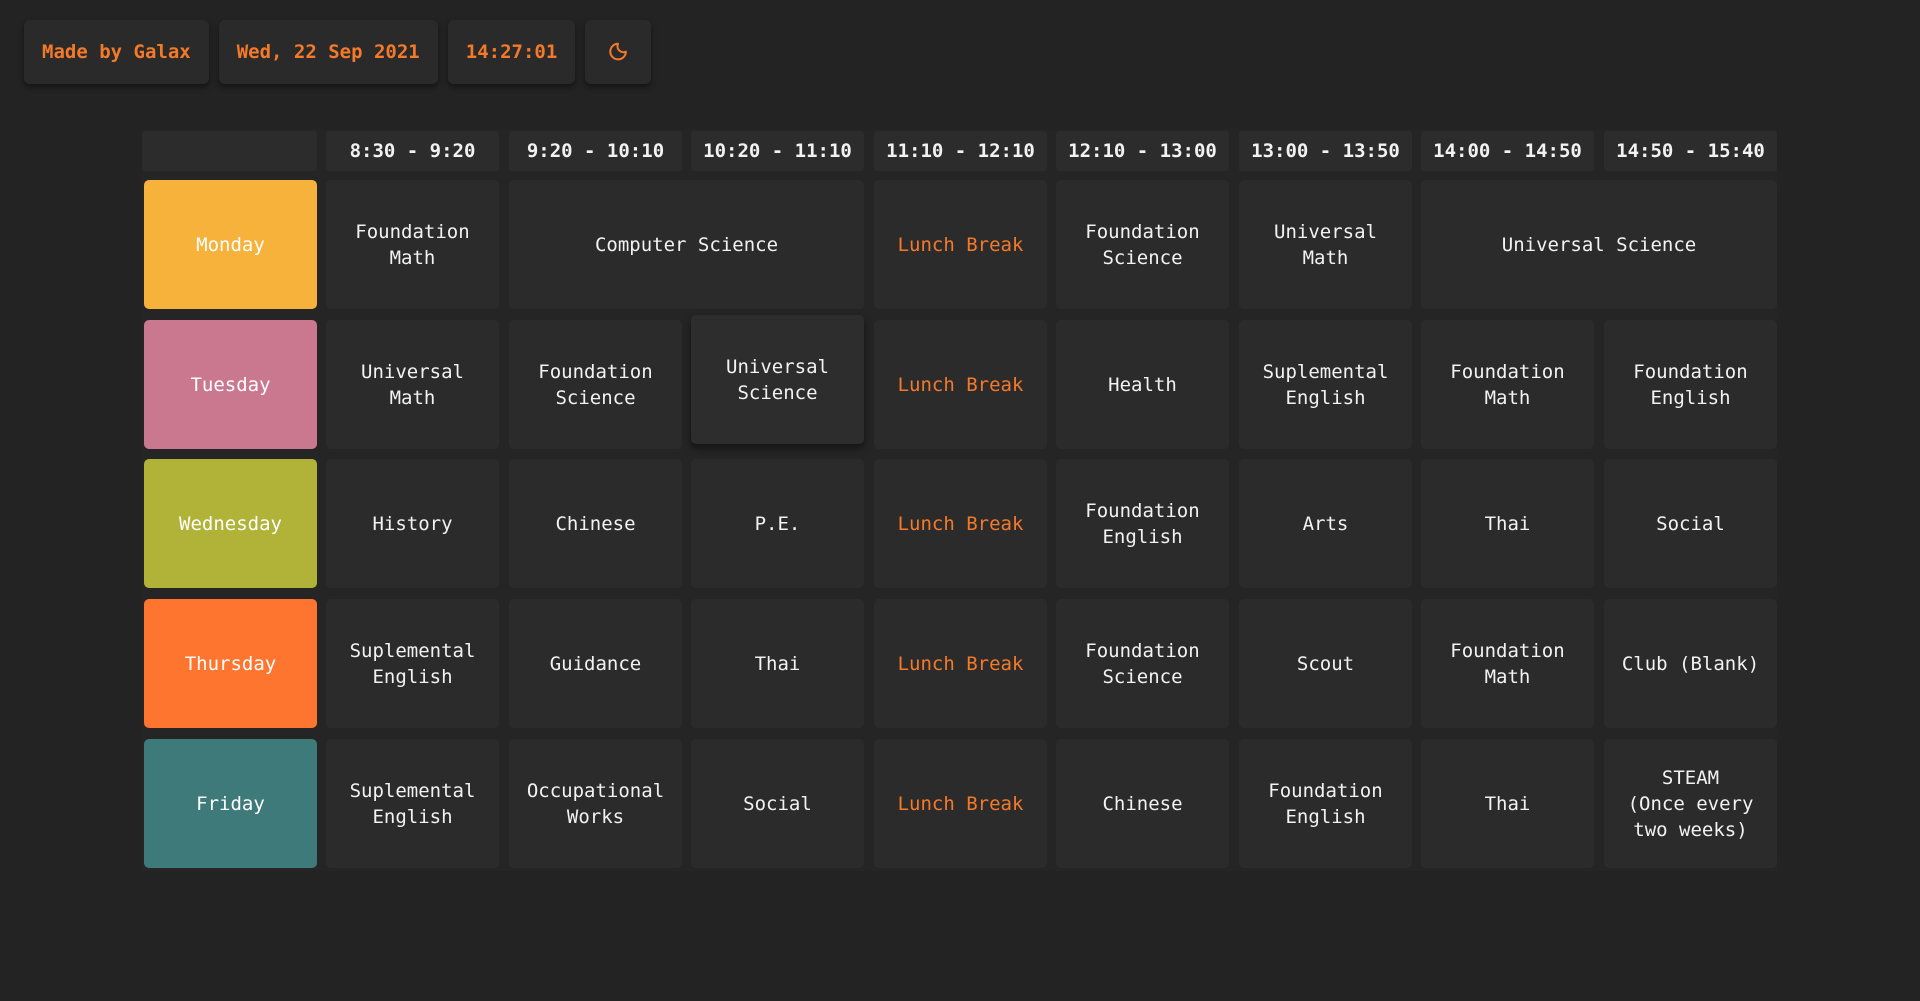 Image resolution: width=1920 pixels, height=1001 pixels. I want to click on period-header: 11:10 - 12:10, so click(960, 151).